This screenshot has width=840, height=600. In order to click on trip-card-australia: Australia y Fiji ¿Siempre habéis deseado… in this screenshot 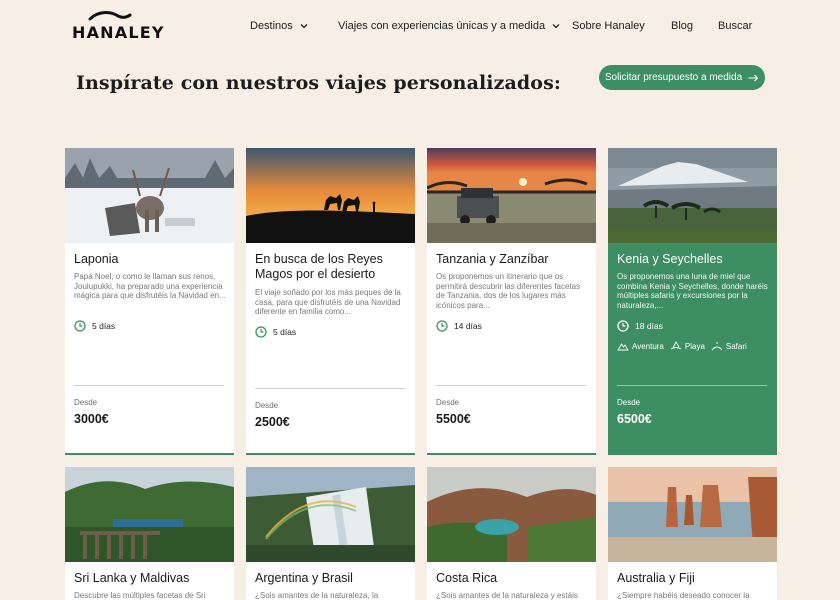, I will do `click(692, 533)`.